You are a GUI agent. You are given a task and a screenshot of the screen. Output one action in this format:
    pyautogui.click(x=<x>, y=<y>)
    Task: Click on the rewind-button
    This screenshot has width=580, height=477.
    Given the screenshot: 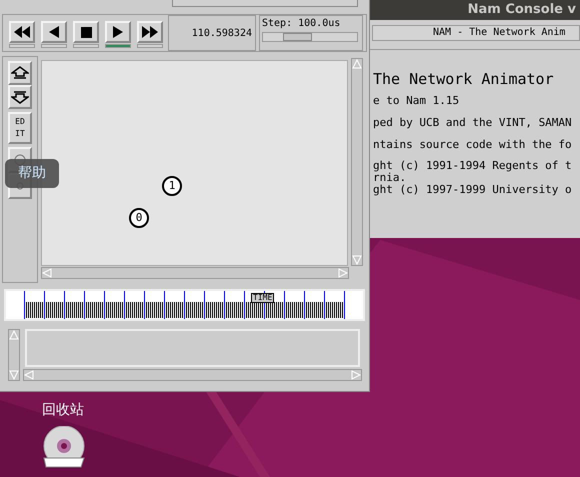 What is the action you would take?
    pyautogui.click(x=22, y=32)
    